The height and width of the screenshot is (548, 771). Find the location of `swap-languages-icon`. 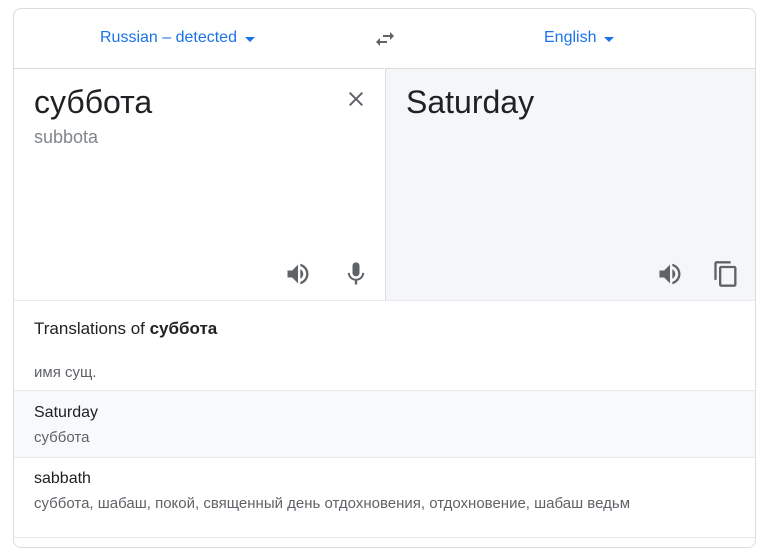

swap-languages-icon is located at coordinates (385, 39).